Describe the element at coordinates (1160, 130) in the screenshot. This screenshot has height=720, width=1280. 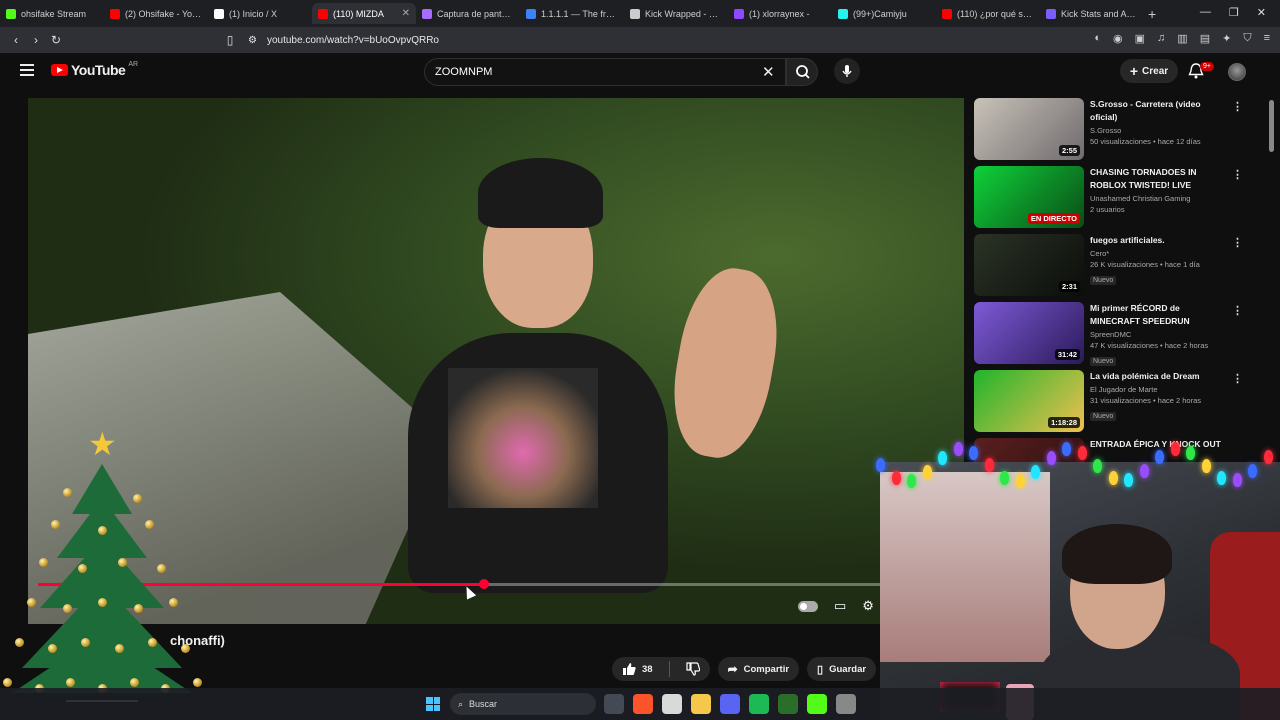
I see `channel-name: S.Grosso` at that location.